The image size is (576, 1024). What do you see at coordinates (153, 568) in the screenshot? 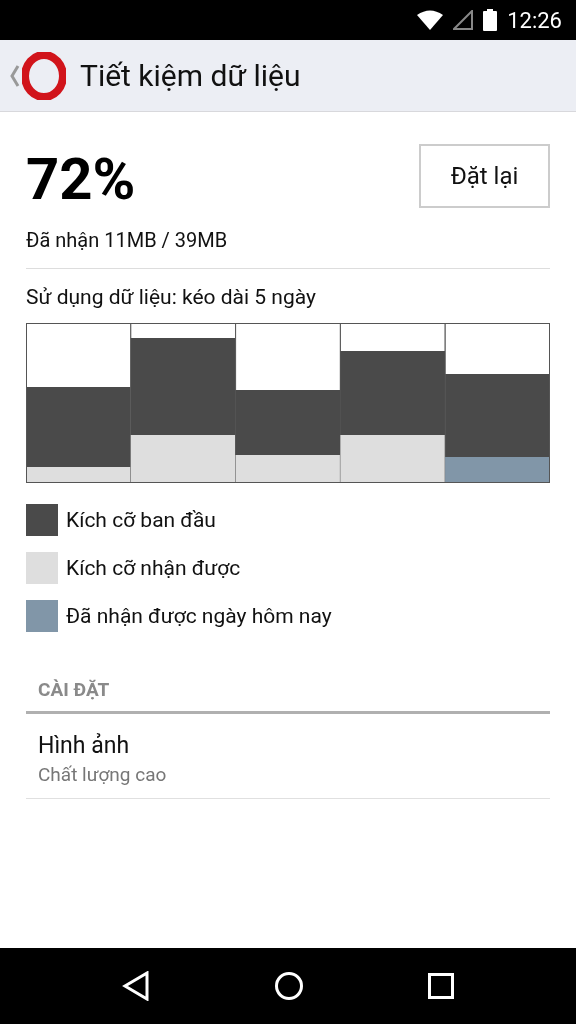
I see `legend-label: Kích cỡ nhận được` at bounding box center [153, 568].